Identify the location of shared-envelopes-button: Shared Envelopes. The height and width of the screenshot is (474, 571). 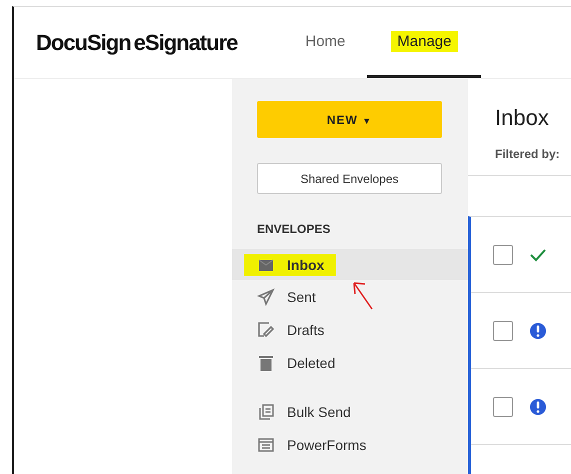
(349, 178).